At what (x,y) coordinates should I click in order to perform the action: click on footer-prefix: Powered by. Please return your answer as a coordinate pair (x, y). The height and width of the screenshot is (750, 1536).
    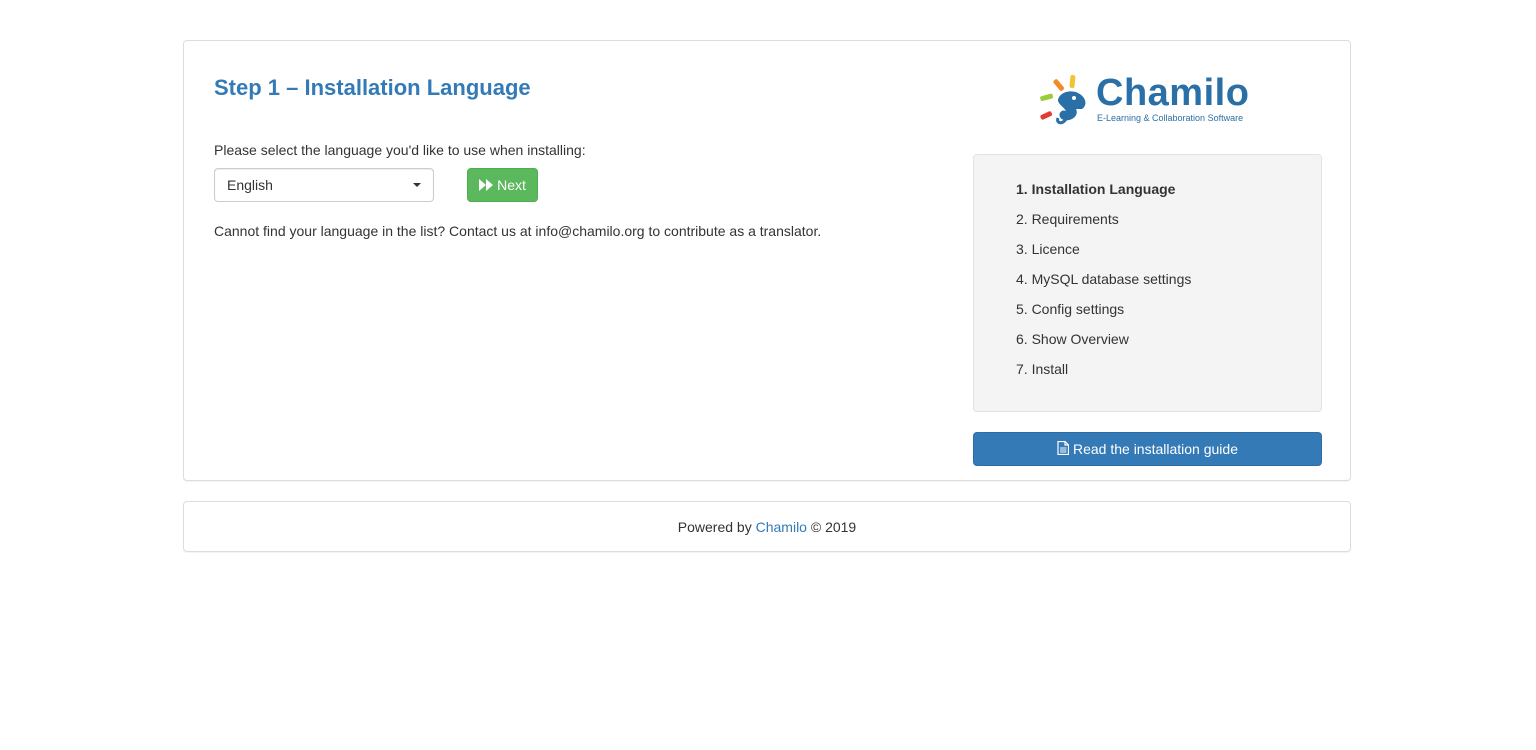
    Looking at the image, I should click on (714, 527).